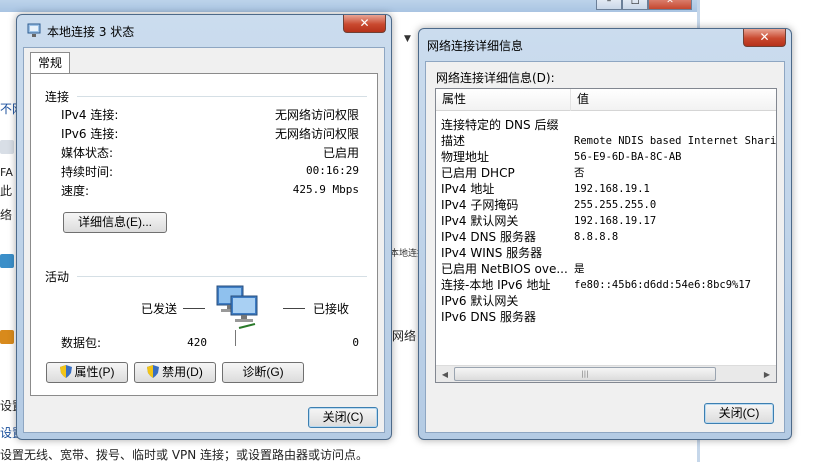 This screenshot has width=830, height=463. I want to click on property-row: IPv4 子网掩码 255.255.255.0, so click(606, 205).